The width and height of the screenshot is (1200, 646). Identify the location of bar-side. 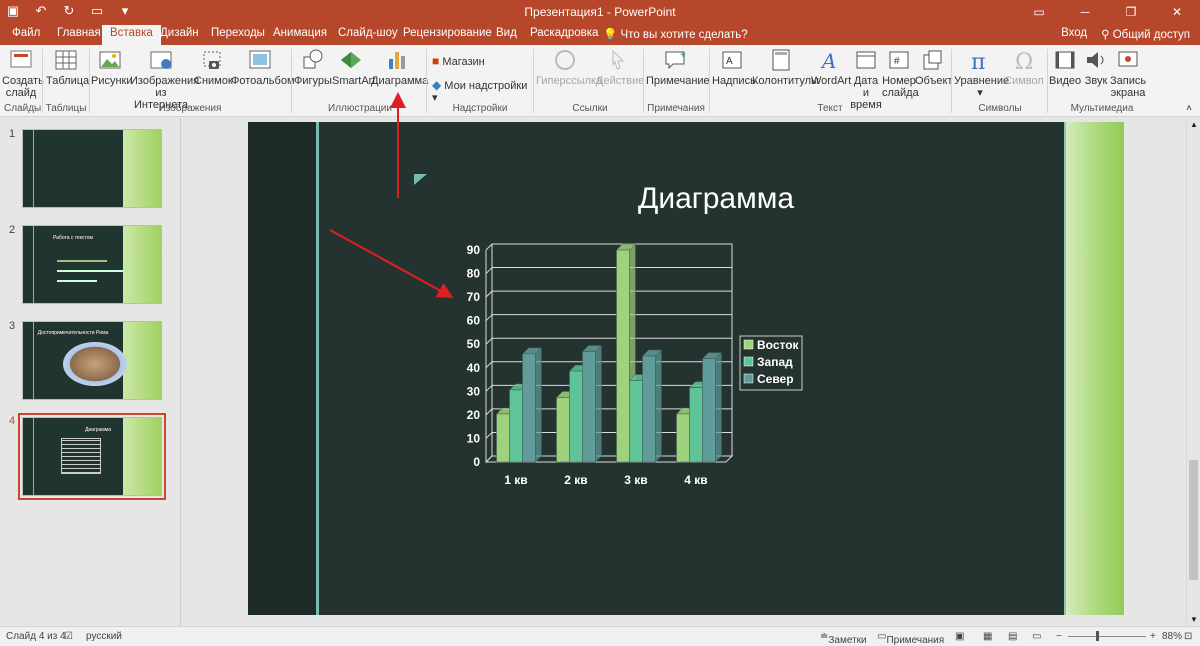
(658, 406).